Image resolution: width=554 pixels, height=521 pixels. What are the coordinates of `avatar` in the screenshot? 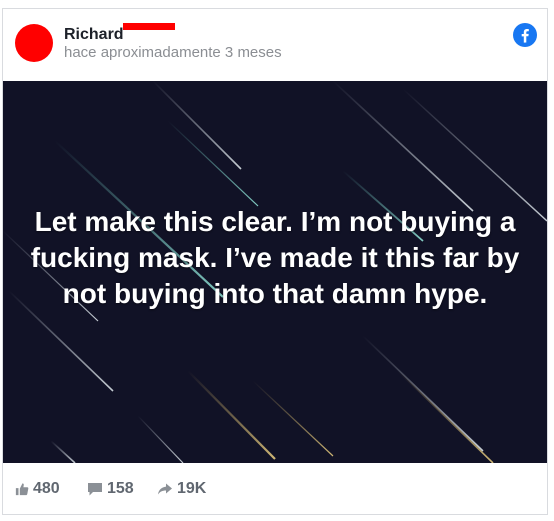 It's located at (34, 43).